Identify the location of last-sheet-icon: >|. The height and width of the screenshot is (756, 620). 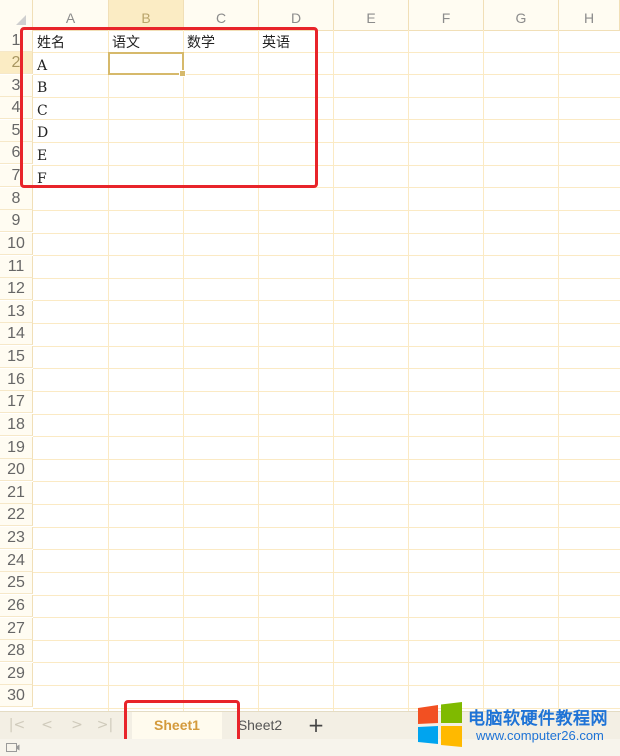
(105, 725).